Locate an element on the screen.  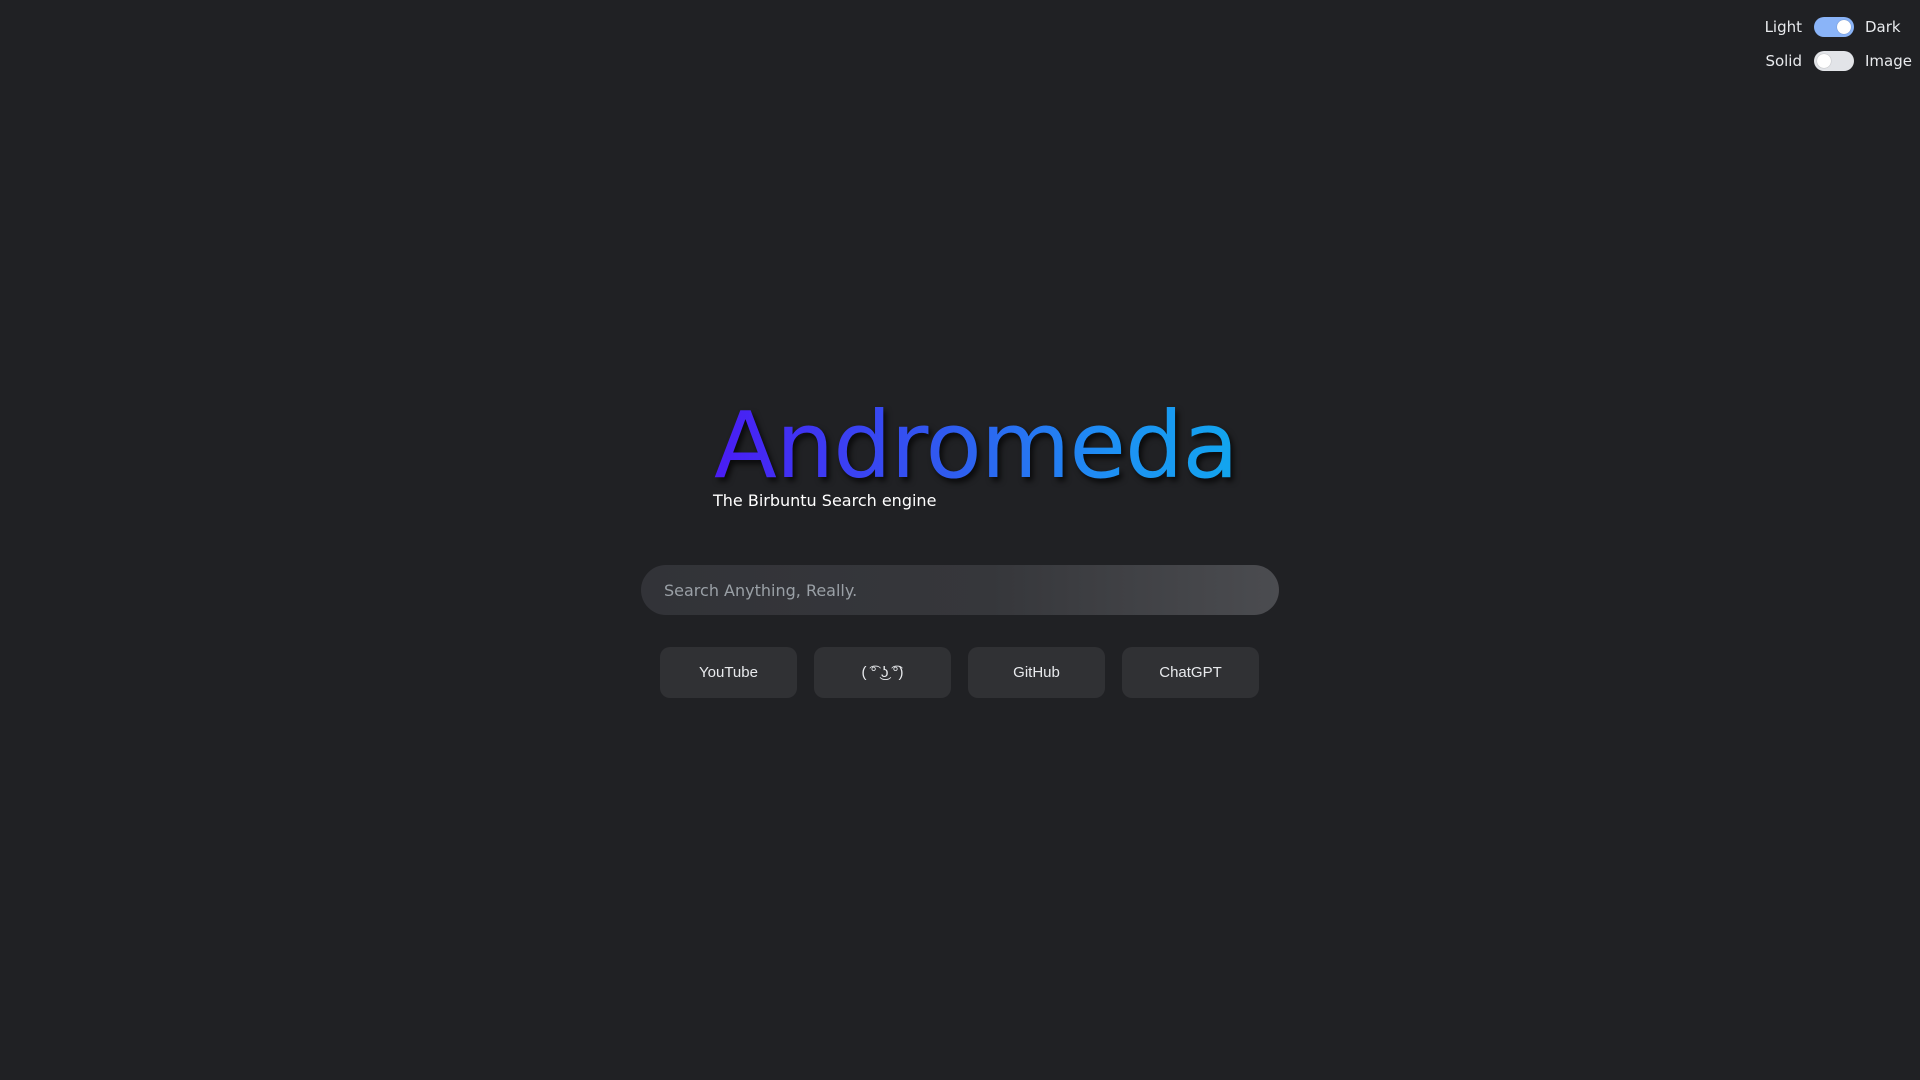
theme-light-label: Light is located at coordinates (1783, 27).